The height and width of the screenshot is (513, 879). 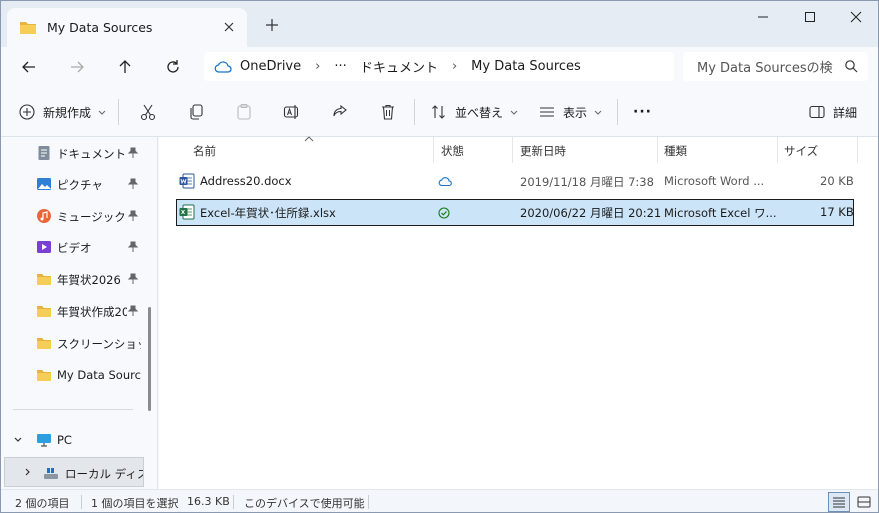 I want to click on close-icon, so click(x=856, y=17).